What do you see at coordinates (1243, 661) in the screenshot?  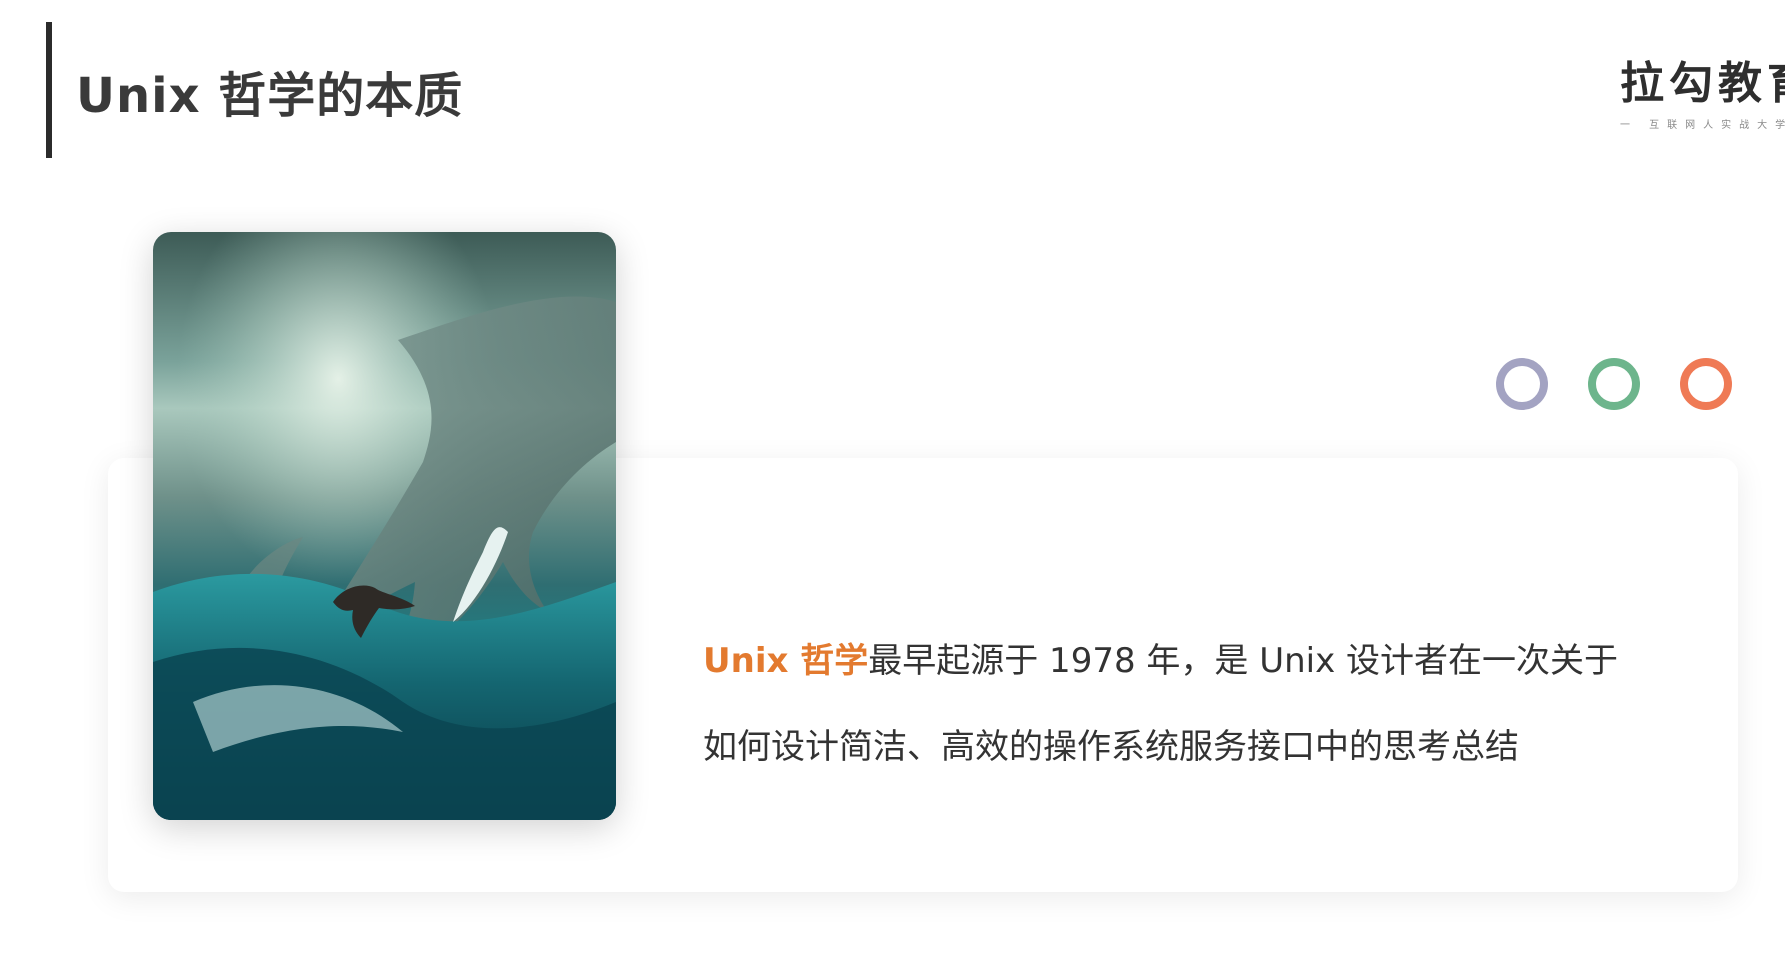 I see `body-line-1-text: 最早起源于 1978 年，是 Unix 设计者在一次关于` at bounding box center [1243, 661].